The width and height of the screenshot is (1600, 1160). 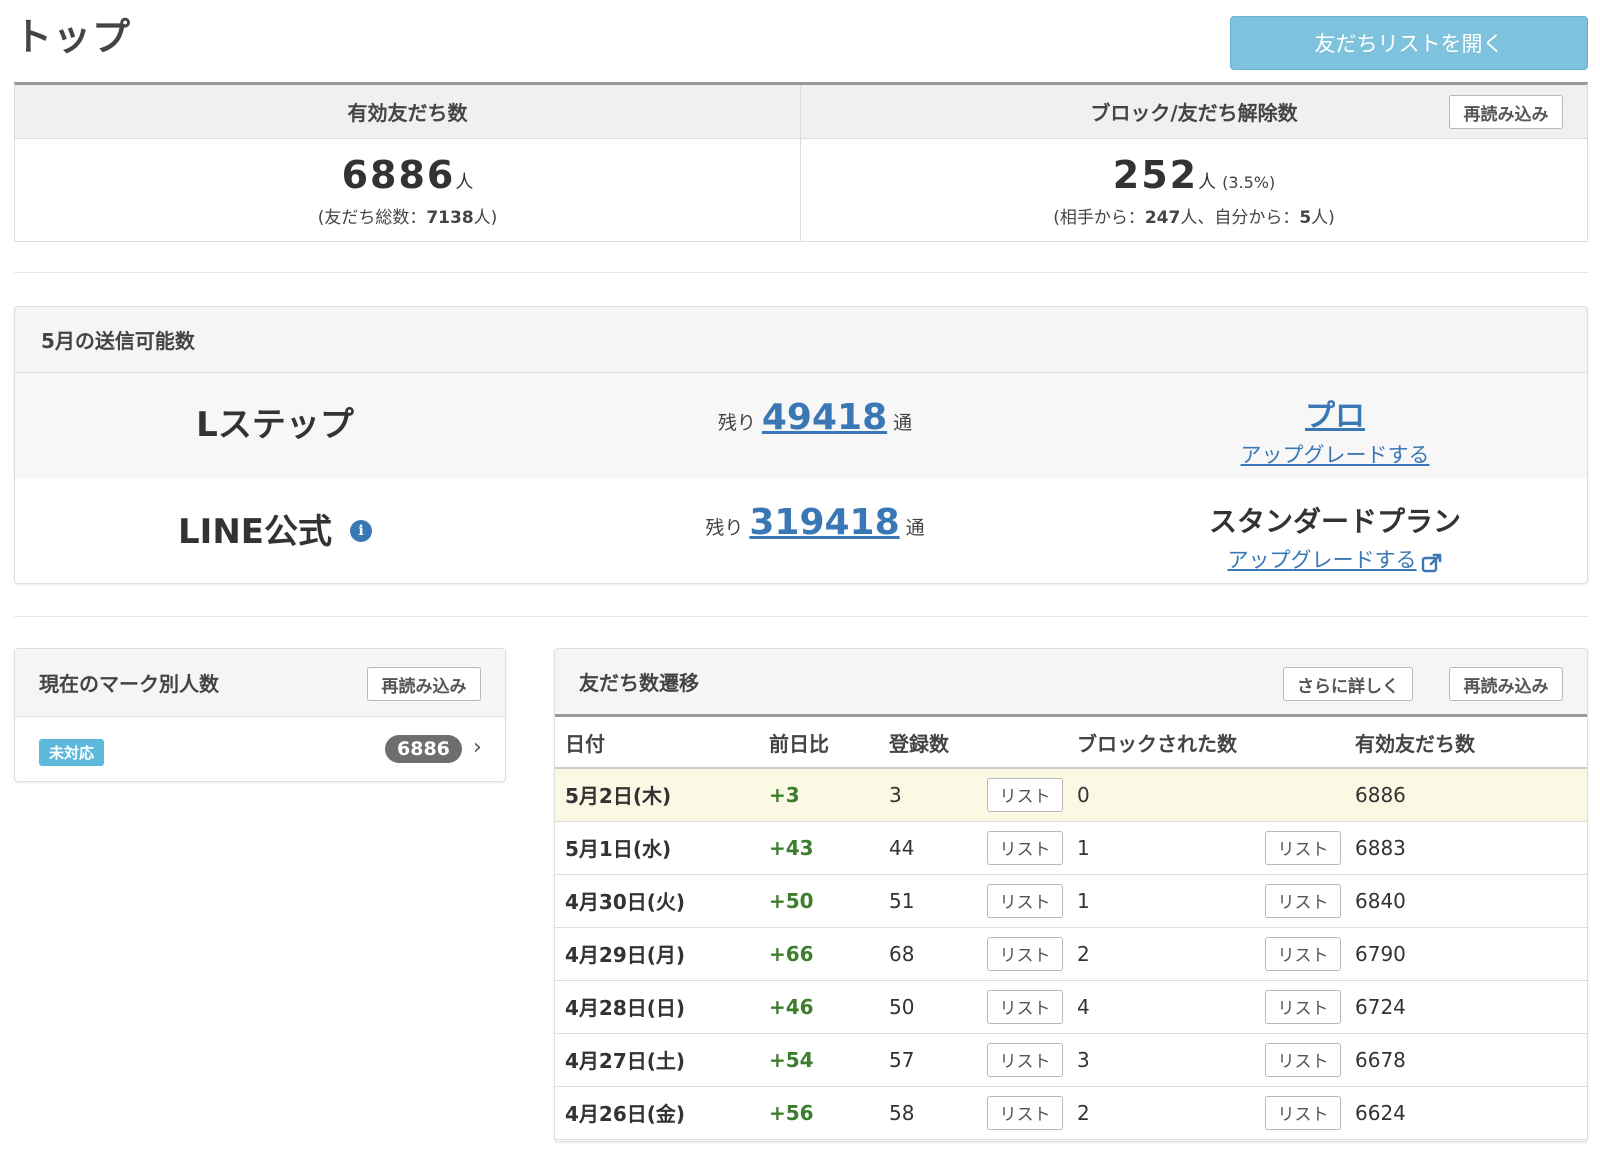 What do you see at coordinates (1466, 1113) in the screenshot?
I see `row-valid: 6624` at bounding box center [1466, 1113].